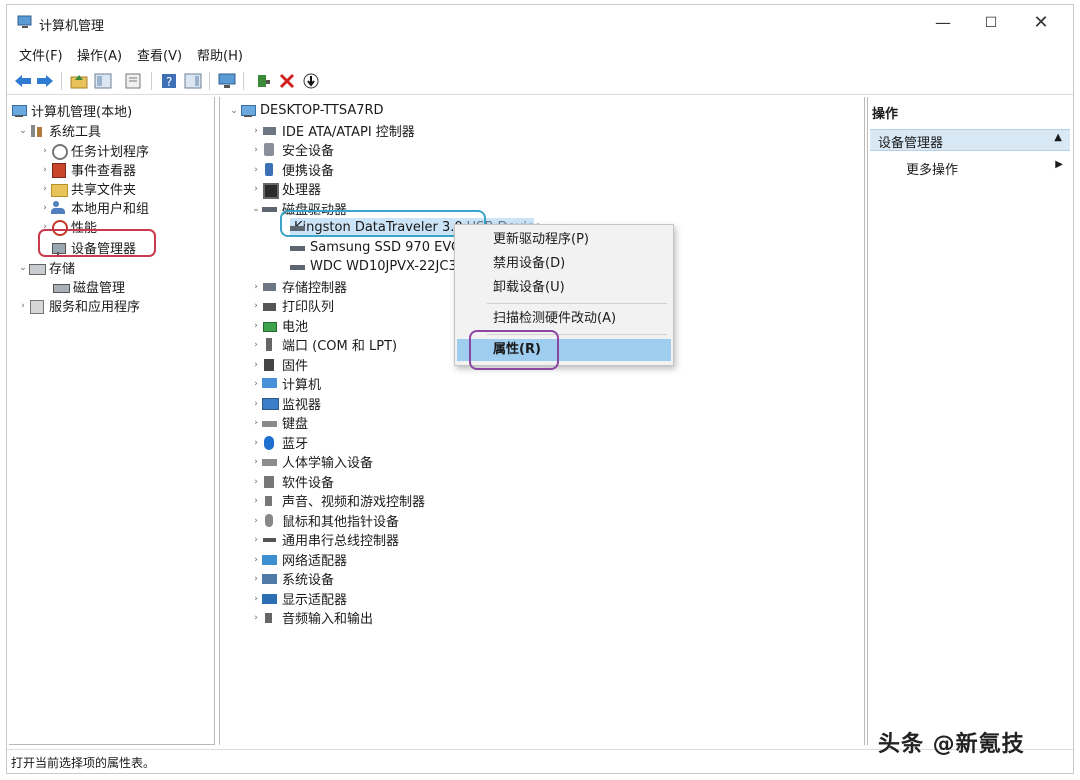  Describe the element at coordinates (332, 130) in the screenshot. I see `device-category-ide: › IDE ATA/ATAPI 控制器` at that location.